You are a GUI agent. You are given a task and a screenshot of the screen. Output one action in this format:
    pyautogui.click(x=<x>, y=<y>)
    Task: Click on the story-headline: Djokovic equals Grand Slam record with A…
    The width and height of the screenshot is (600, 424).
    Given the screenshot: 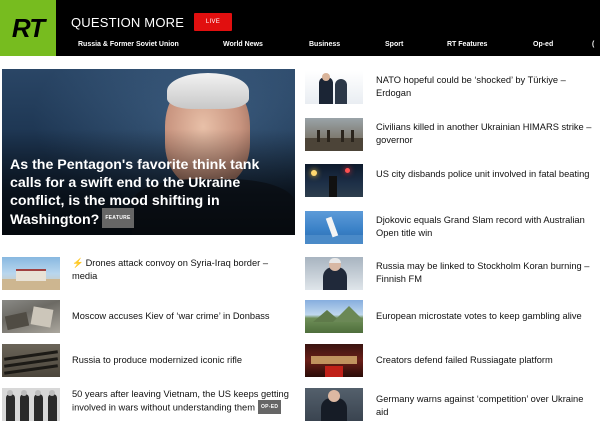 What is the action you would take?
    pyautogui.click(x=487, y=226)
    